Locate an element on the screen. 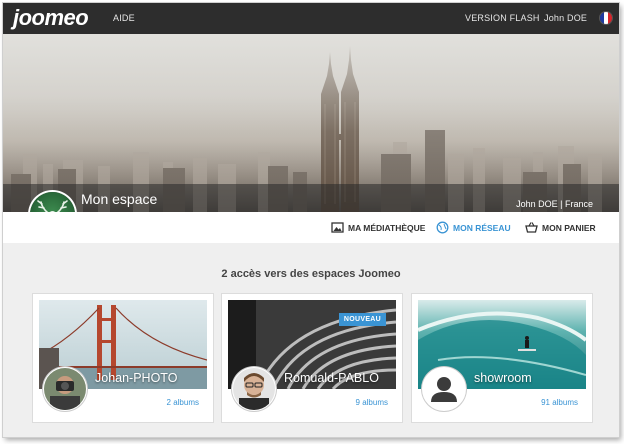  space-name: Romuald-PABLO is located at coordinates (331, 378).